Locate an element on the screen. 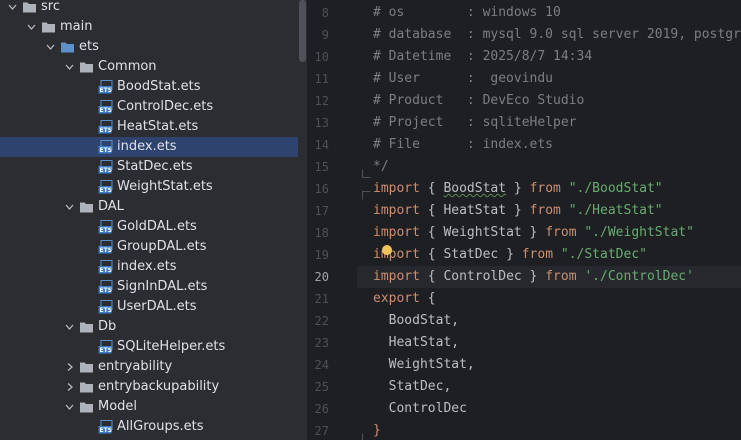  code-line: import { StatDec } from "./StatDec" is located at coordinates (510, 255).